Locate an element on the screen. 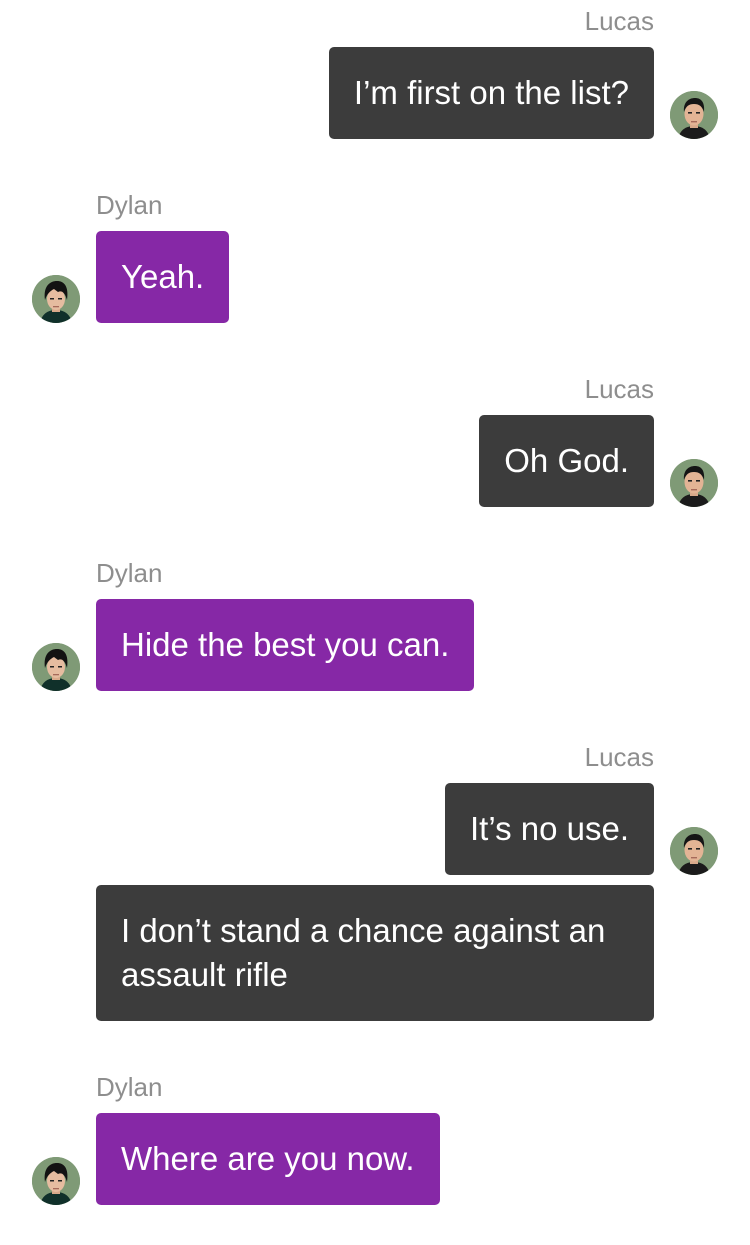 Image resolution: width=750 pixels, height=1245 pixels. message-bubble-lucas: I’m first on the list? is located at coordinates (491, 93).